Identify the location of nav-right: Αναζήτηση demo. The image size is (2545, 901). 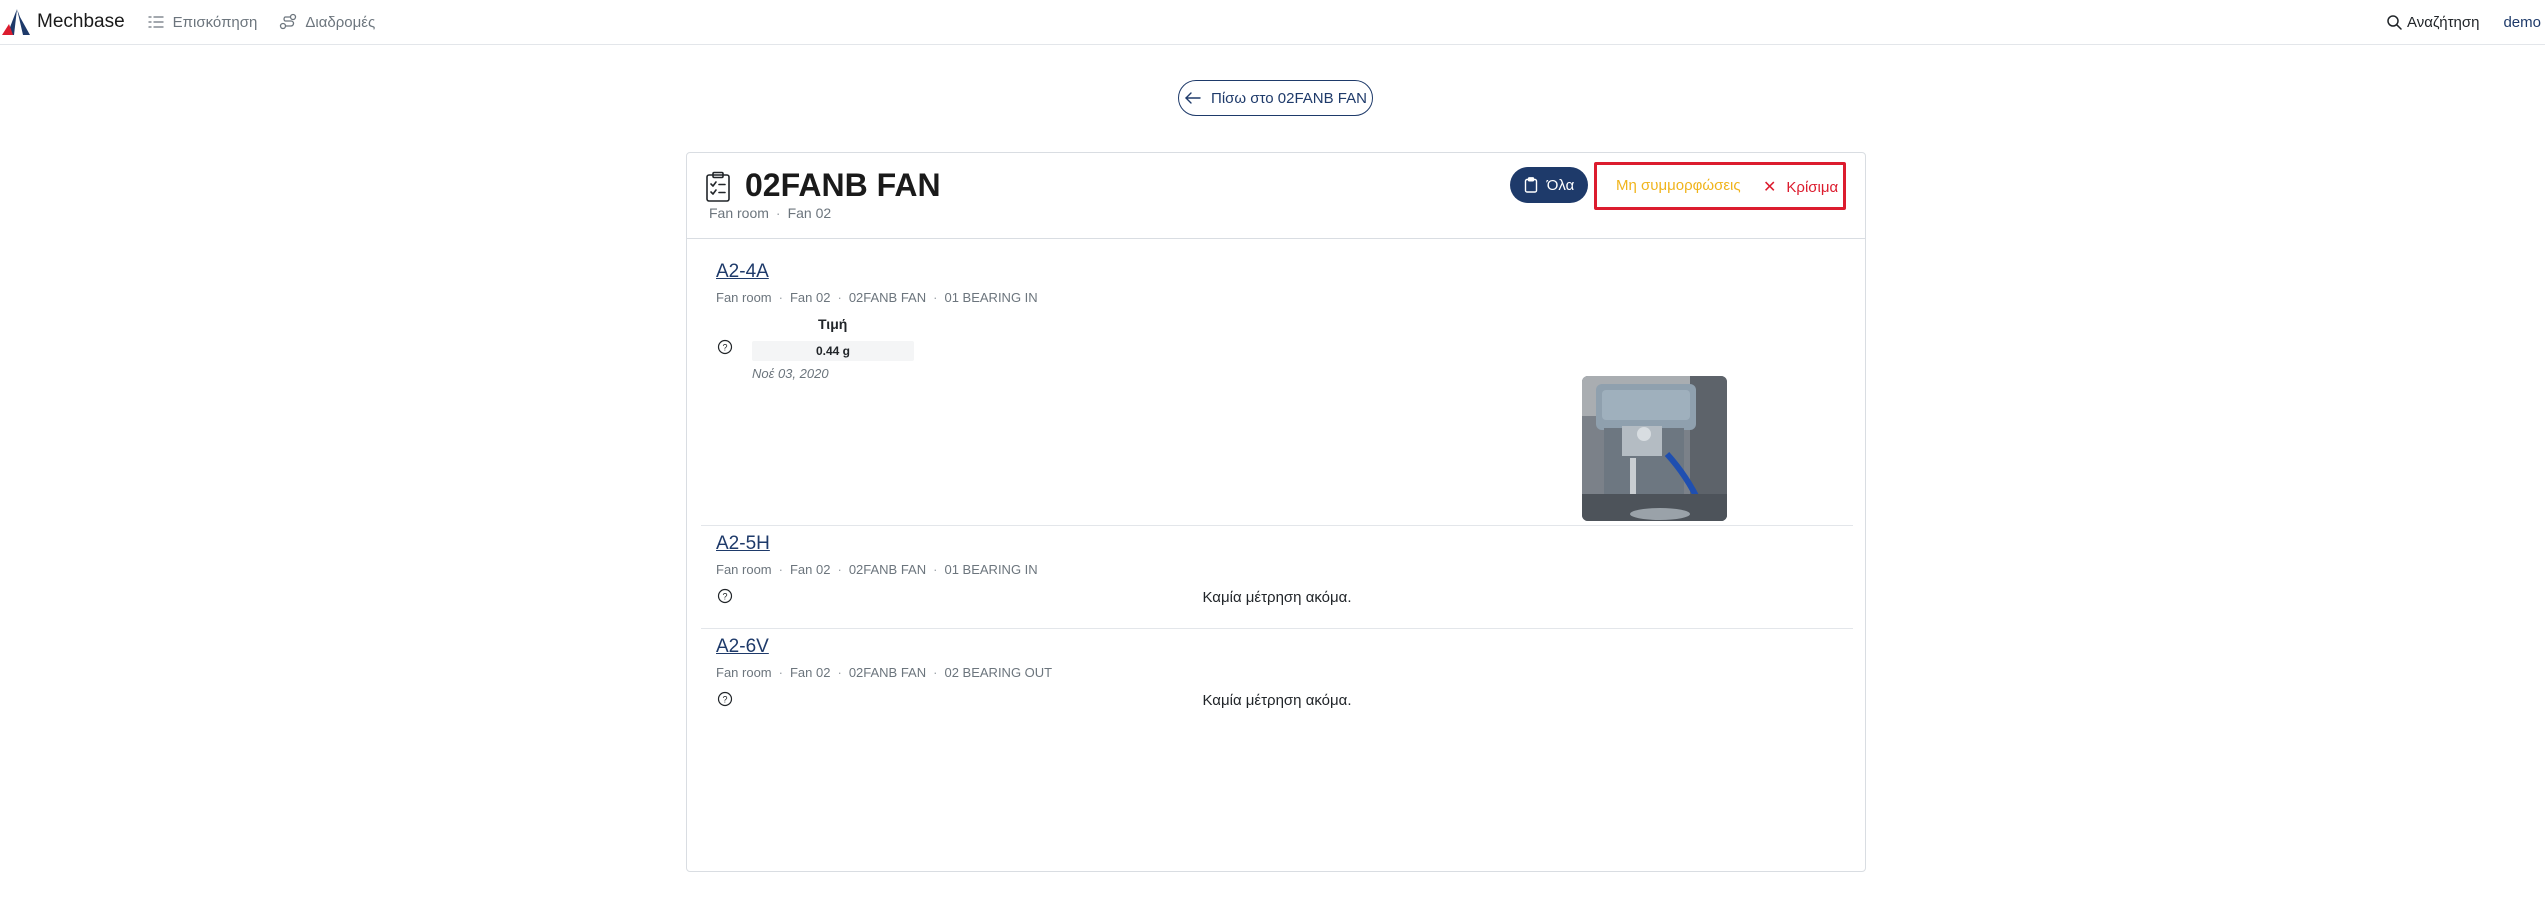
(2465, 22).